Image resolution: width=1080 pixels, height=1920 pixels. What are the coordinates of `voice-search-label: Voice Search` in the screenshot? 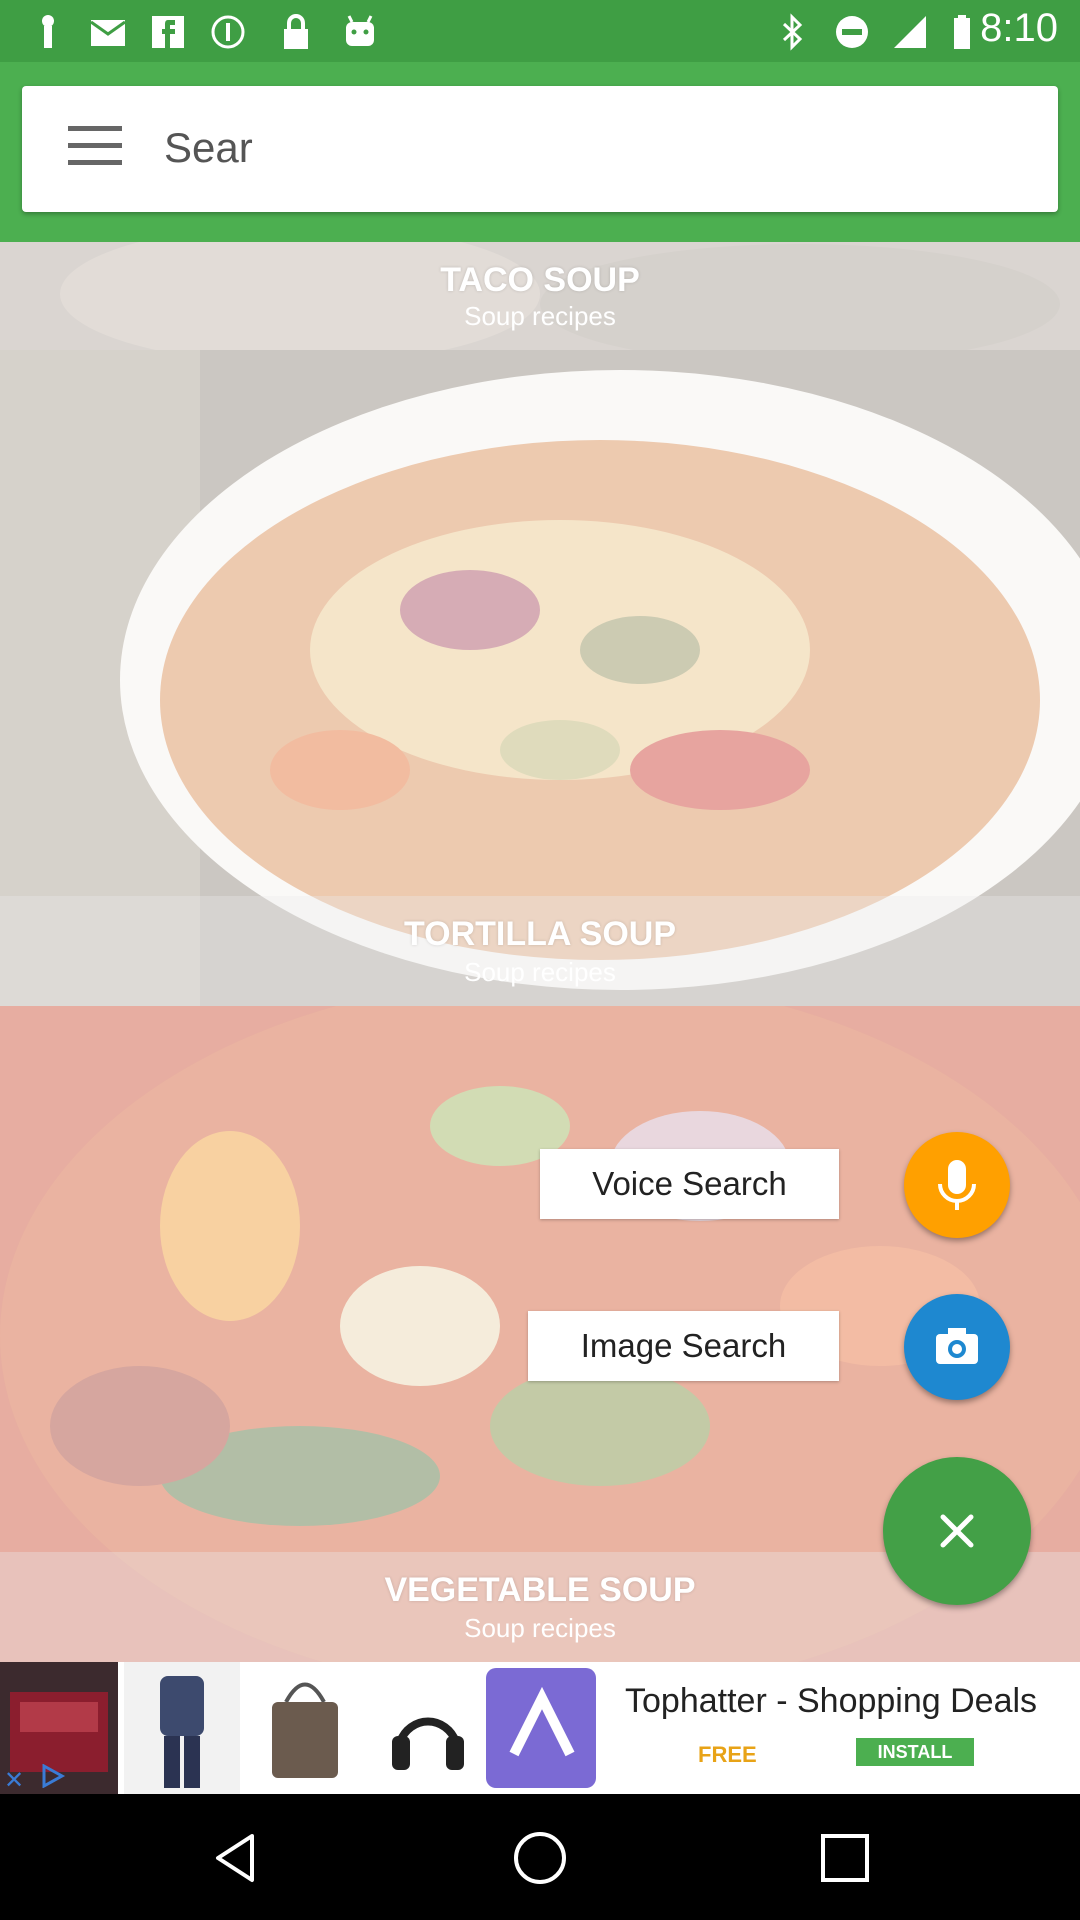 It's located at (689, 1184).